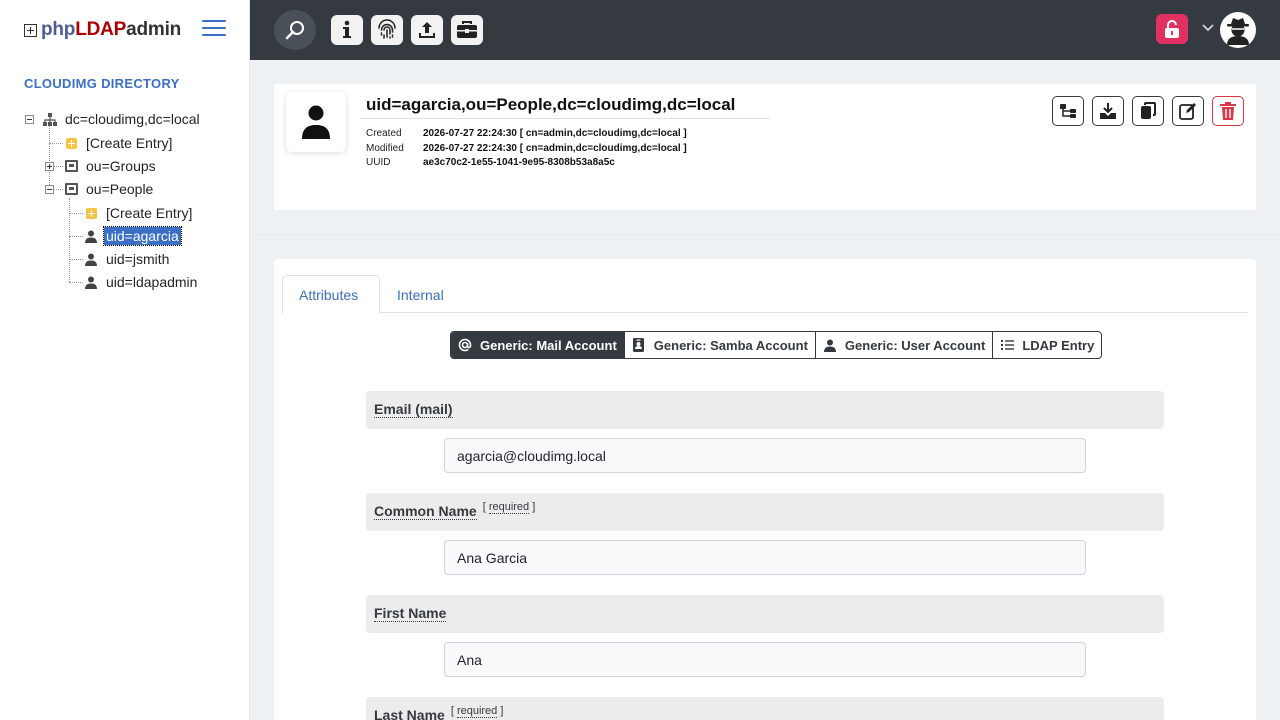 The image size is (1280, 720). Describe the element at coordinates (30, 30) in the screenshot. I see `expand-icon` at that location.